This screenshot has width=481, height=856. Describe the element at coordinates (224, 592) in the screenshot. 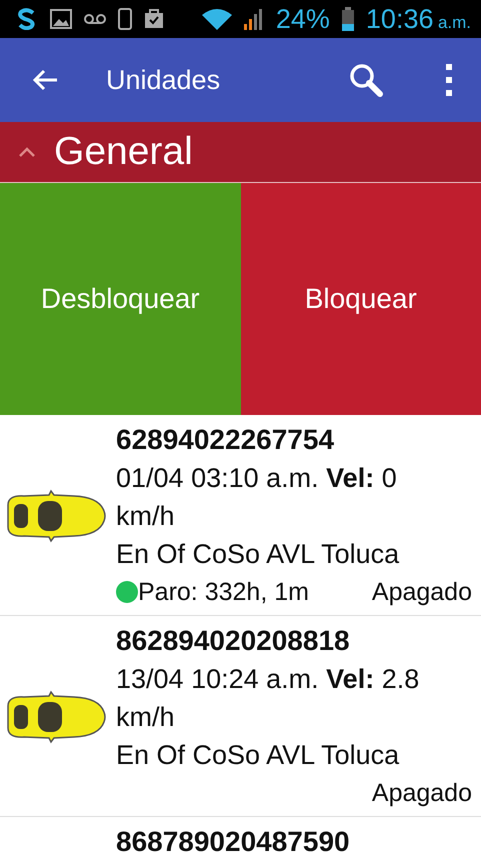

I see `stop-duration: Paro: 332h, 1m` at that location.